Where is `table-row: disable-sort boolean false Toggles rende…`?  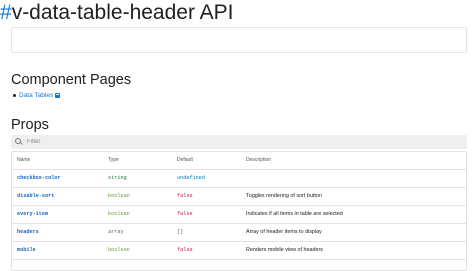 table-row: disable-sort boolean false Toggles rende… is located at coordinates (239, 197).